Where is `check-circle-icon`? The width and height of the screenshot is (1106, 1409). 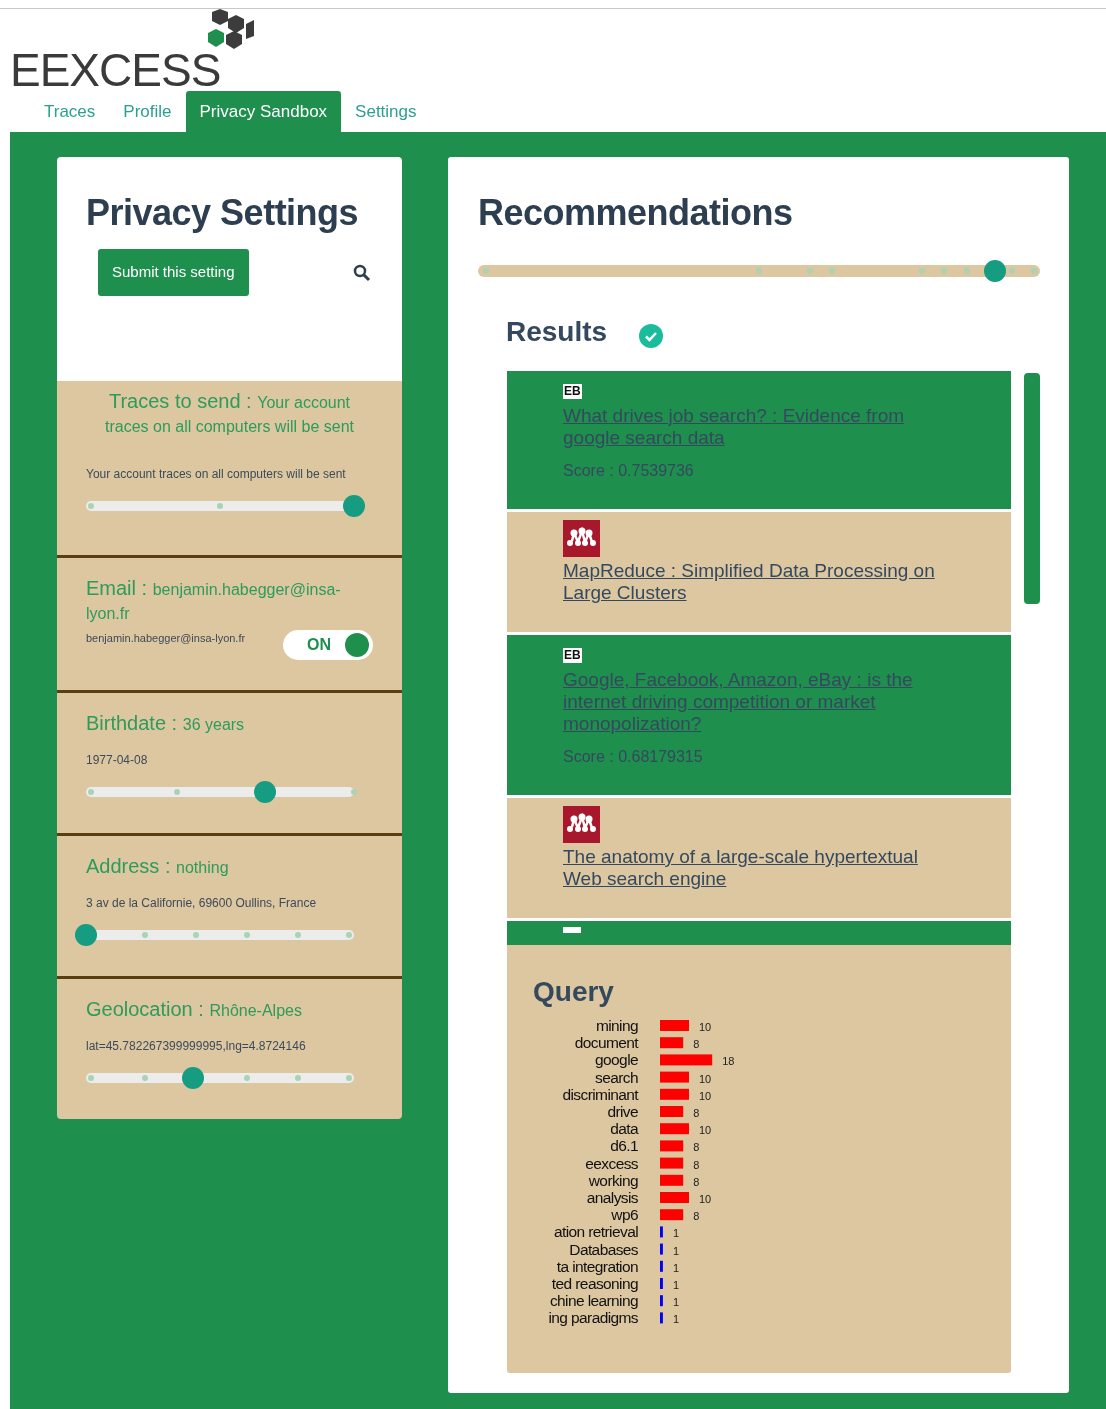
check-circle-icon is located at coordinates (651, 336).